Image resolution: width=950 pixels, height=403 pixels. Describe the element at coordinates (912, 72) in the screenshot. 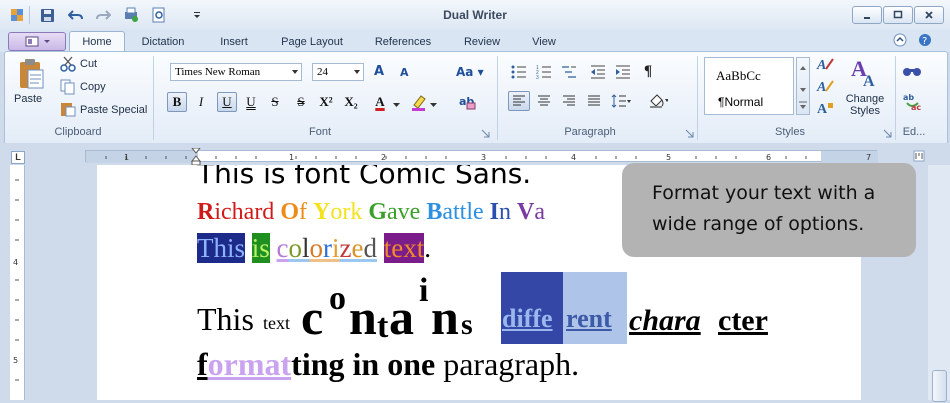

I see `find-icon` at that location.